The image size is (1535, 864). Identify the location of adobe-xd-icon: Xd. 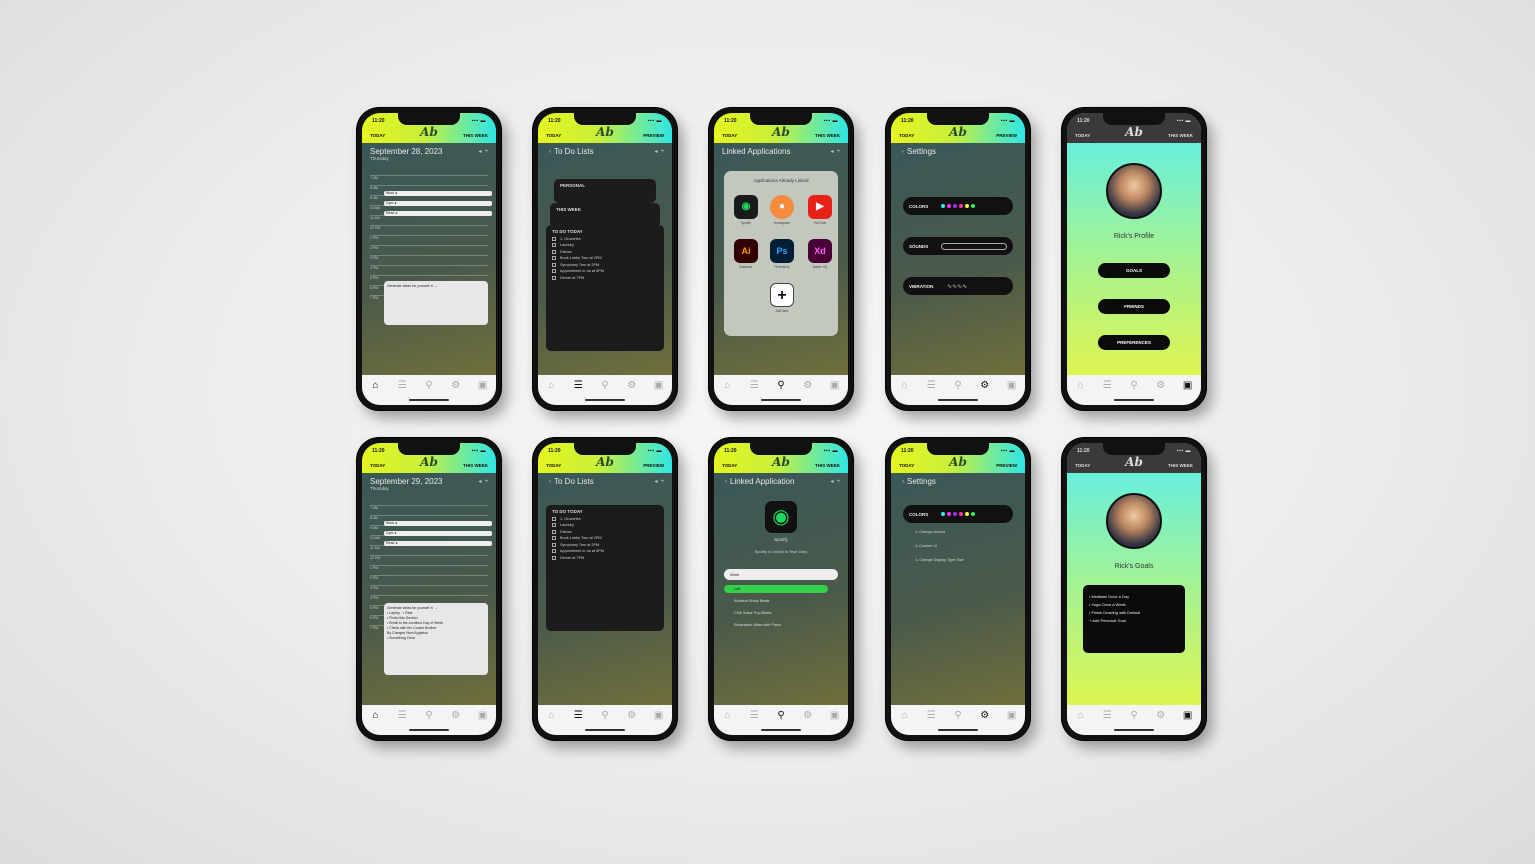
(820, 251).